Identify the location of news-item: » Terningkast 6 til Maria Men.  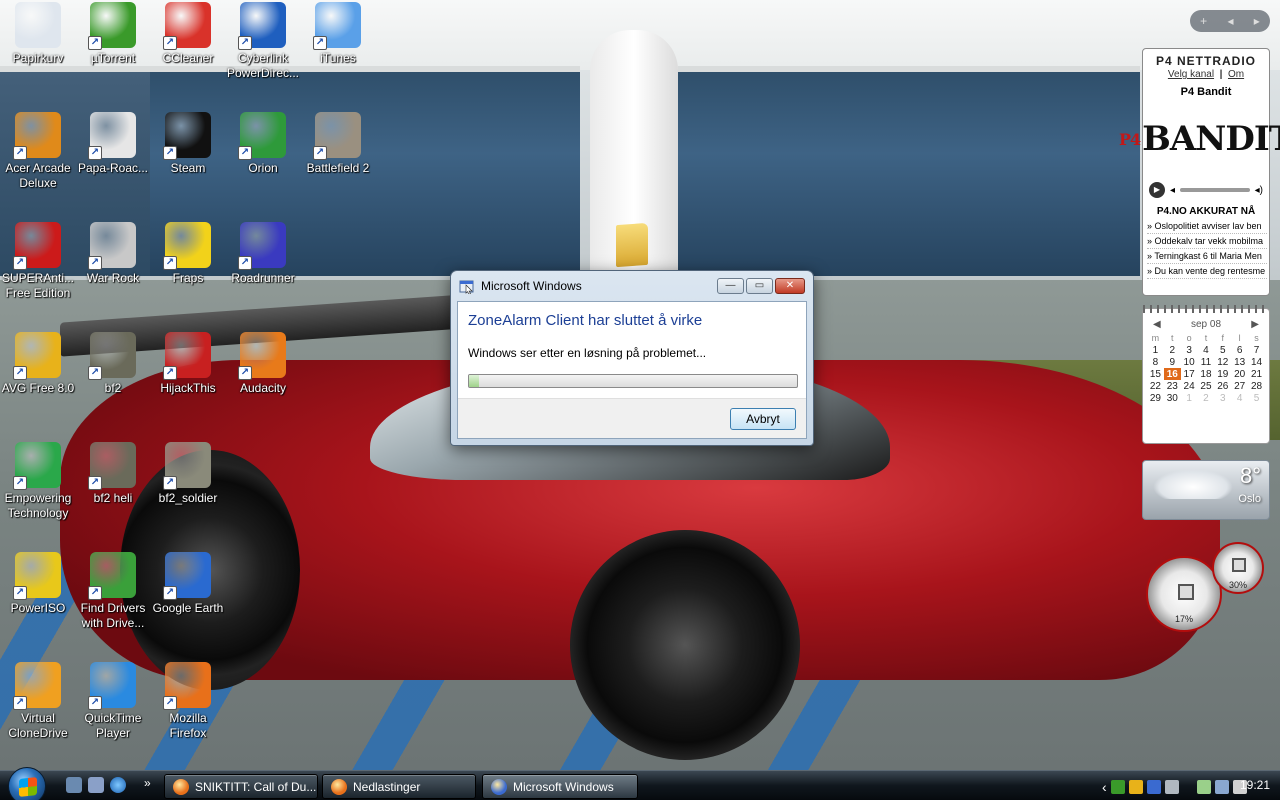
(1207, 256).